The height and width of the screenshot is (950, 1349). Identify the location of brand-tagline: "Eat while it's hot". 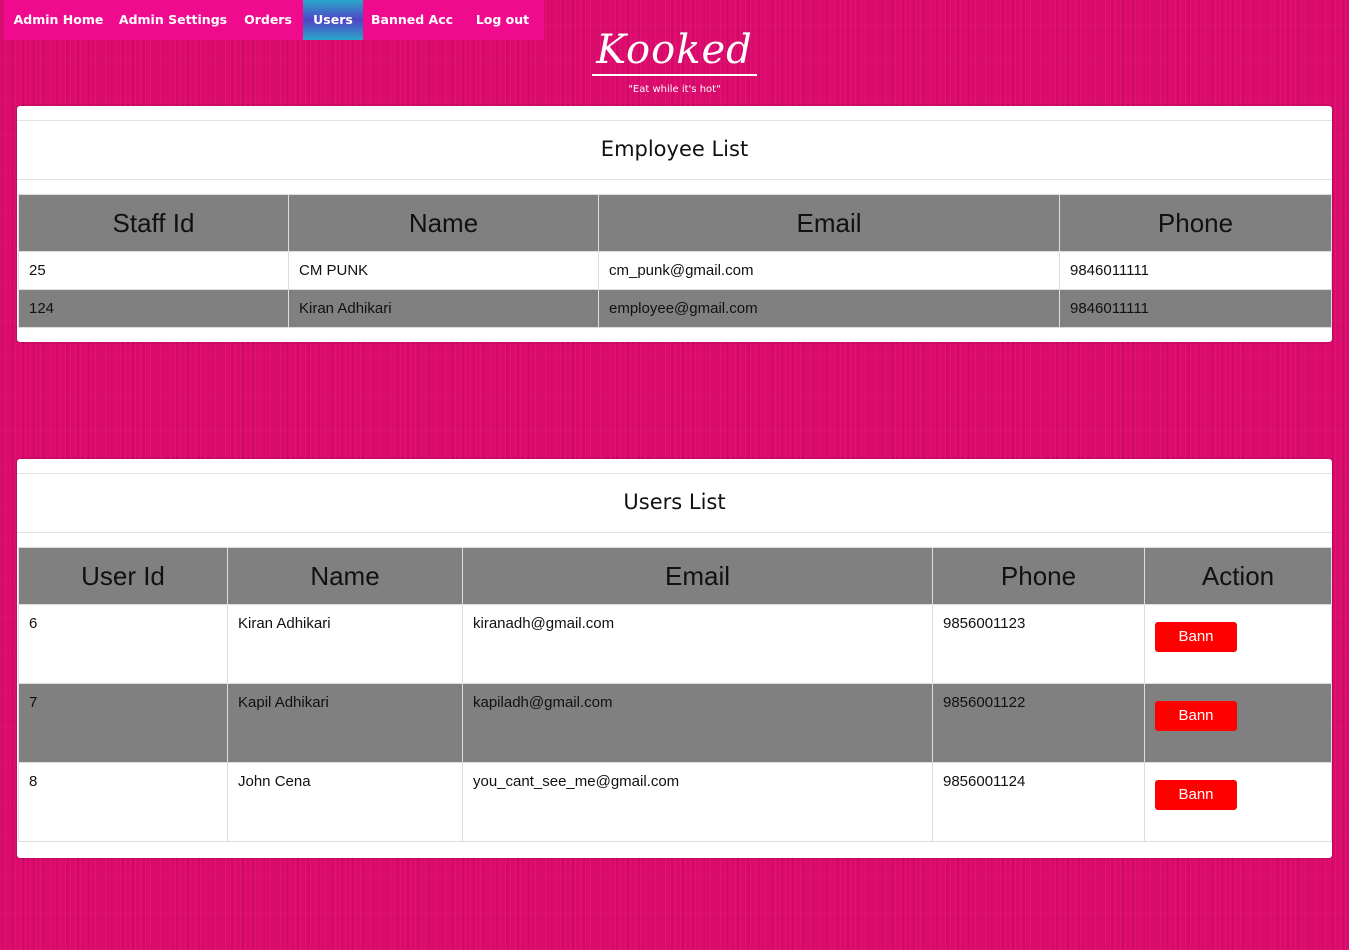
(674, 89).